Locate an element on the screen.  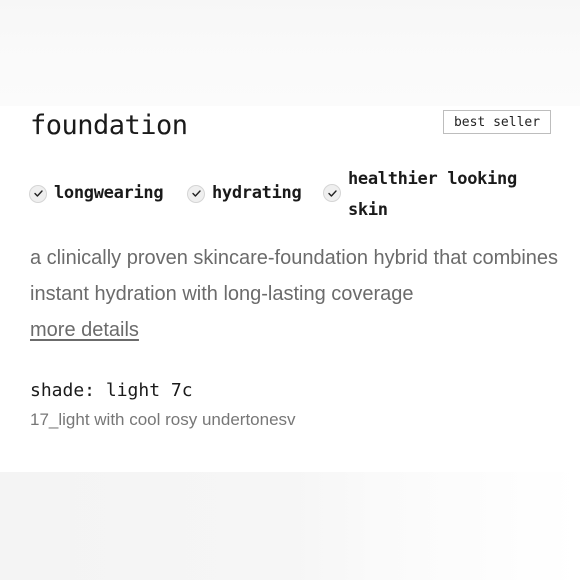
shade-description: 17_light with cool rosy undertonesv is located at coordinates (163, 419).